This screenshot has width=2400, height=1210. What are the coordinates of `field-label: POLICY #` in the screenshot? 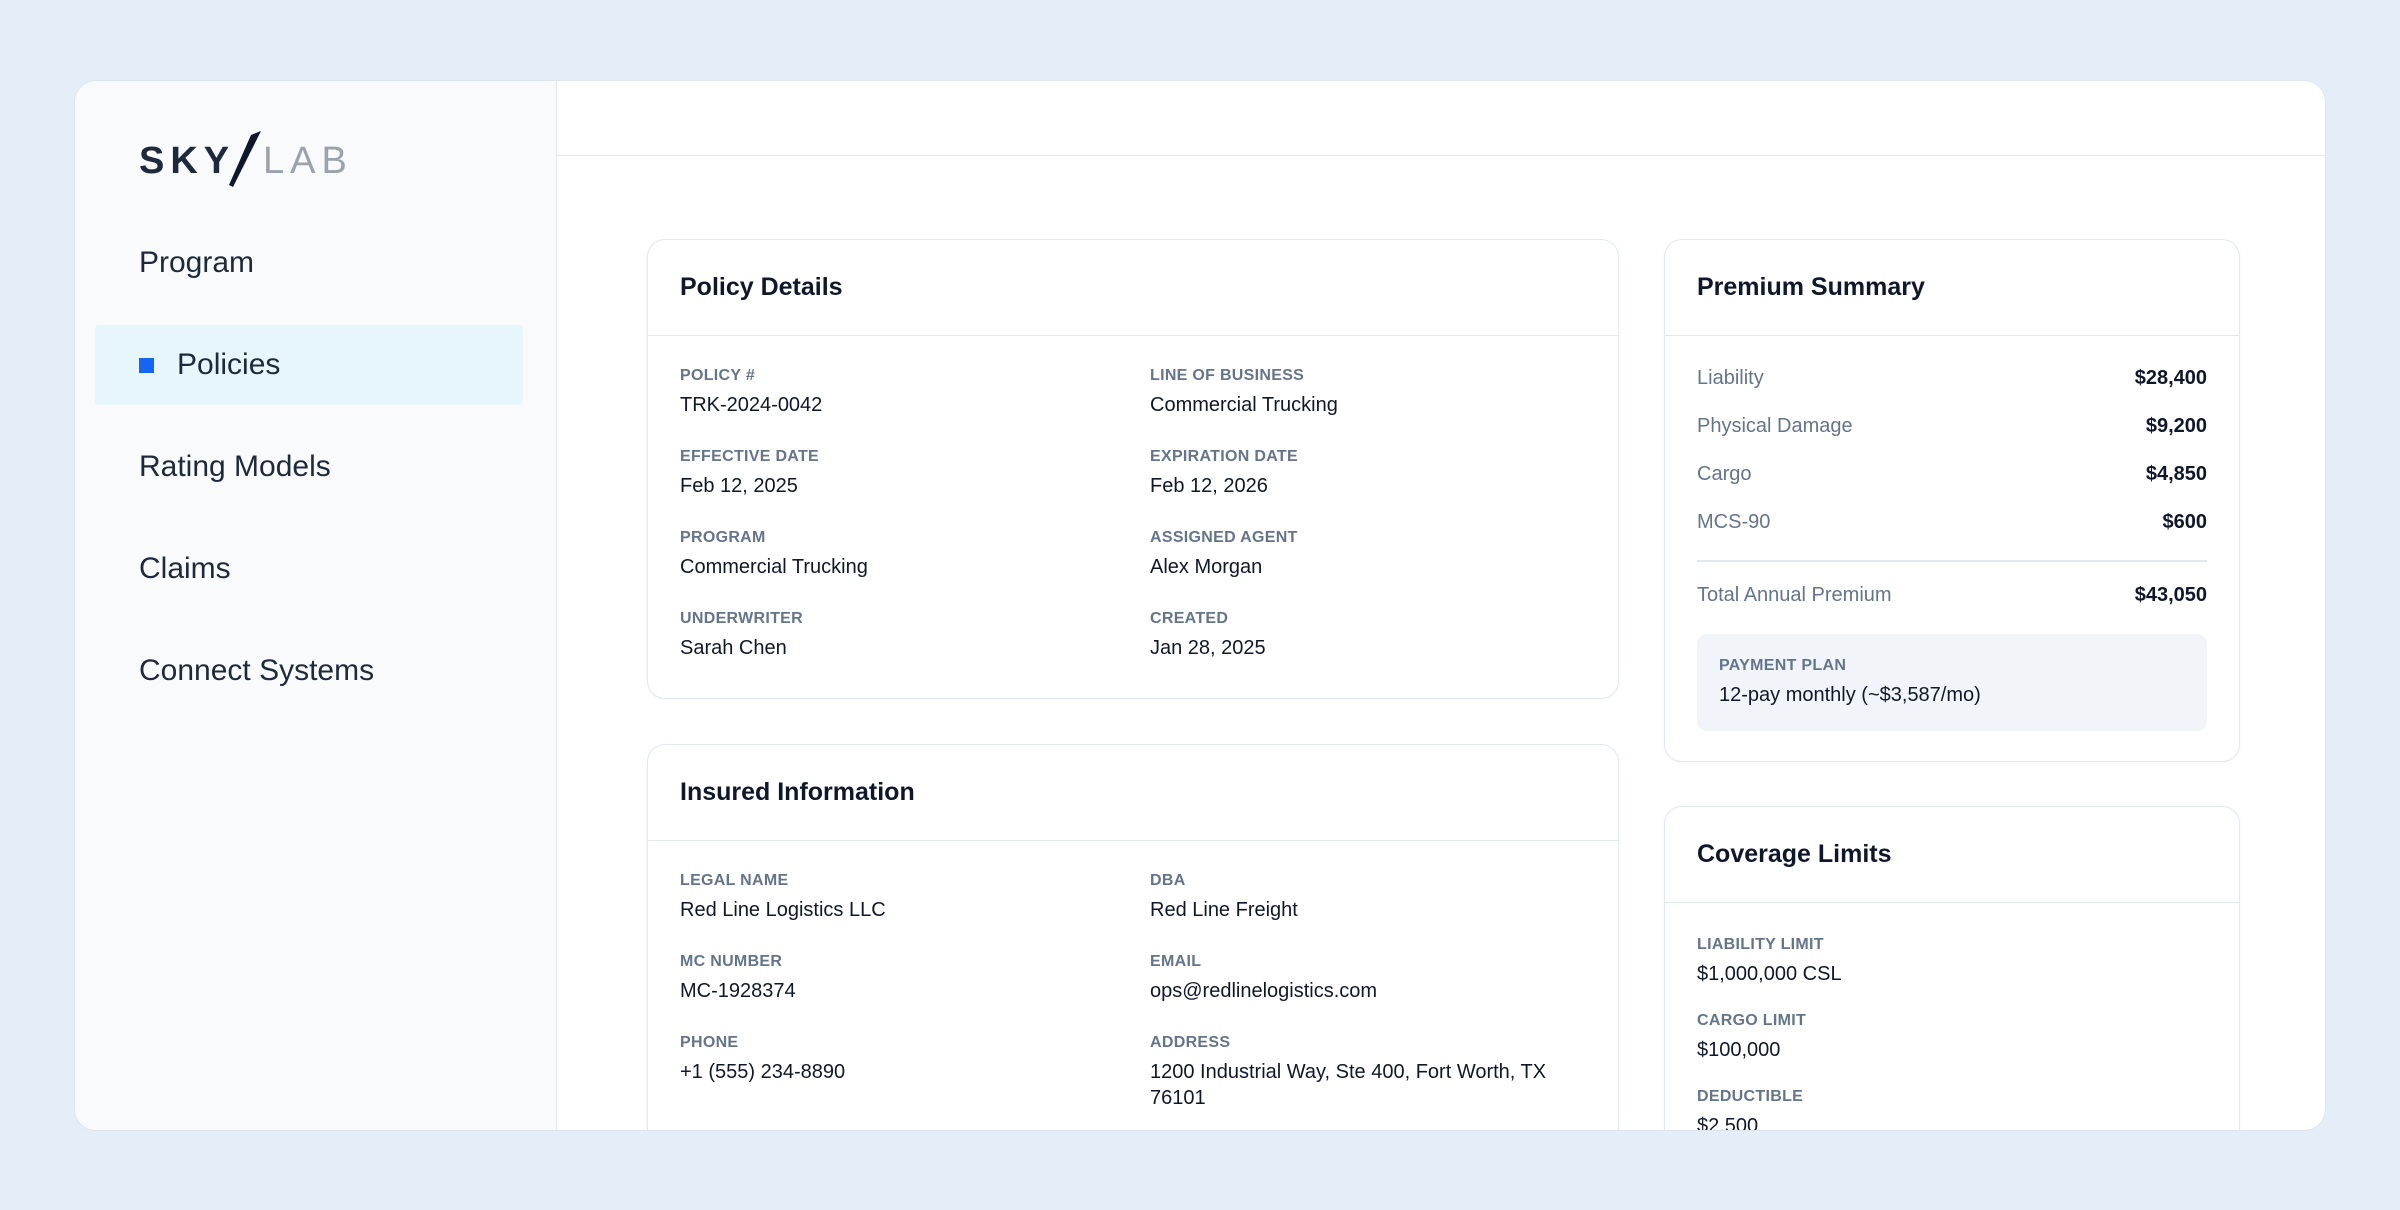 It's located at (718, 375).